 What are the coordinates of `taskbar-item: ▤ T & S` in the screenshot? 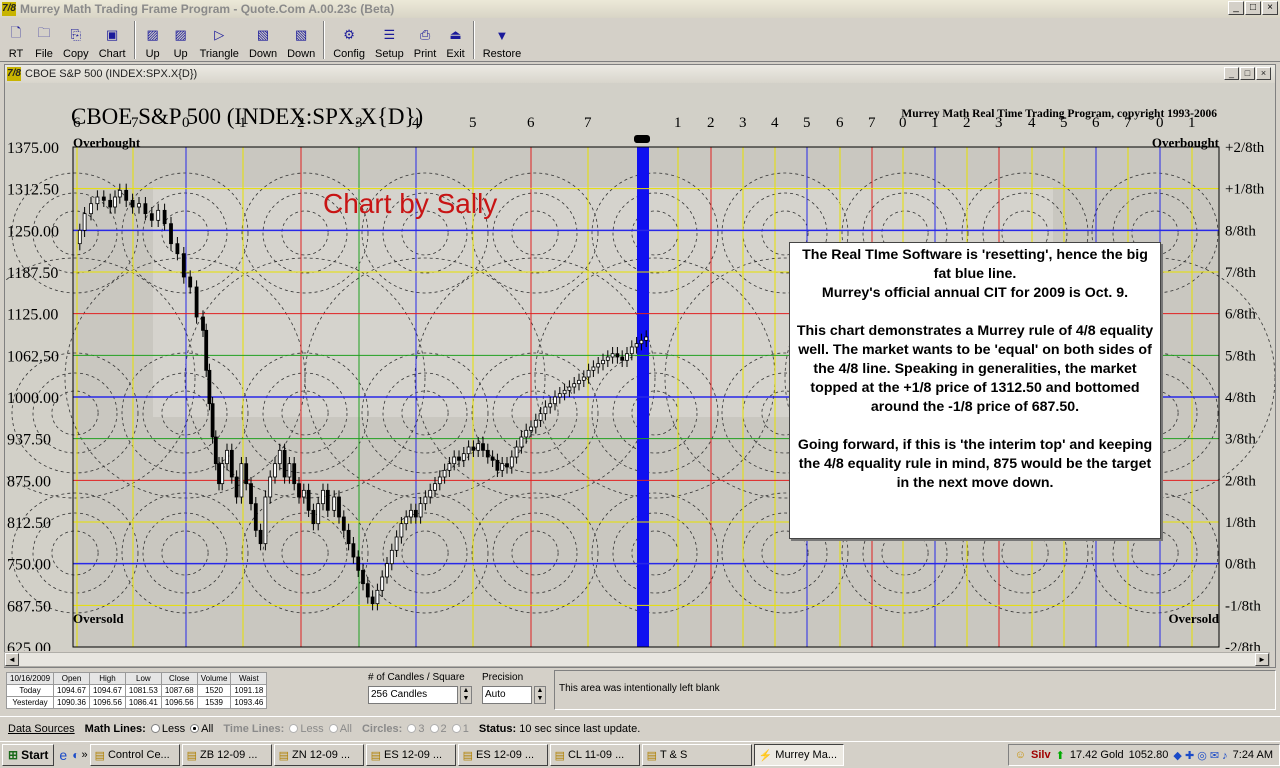 It's located at (696, 755).